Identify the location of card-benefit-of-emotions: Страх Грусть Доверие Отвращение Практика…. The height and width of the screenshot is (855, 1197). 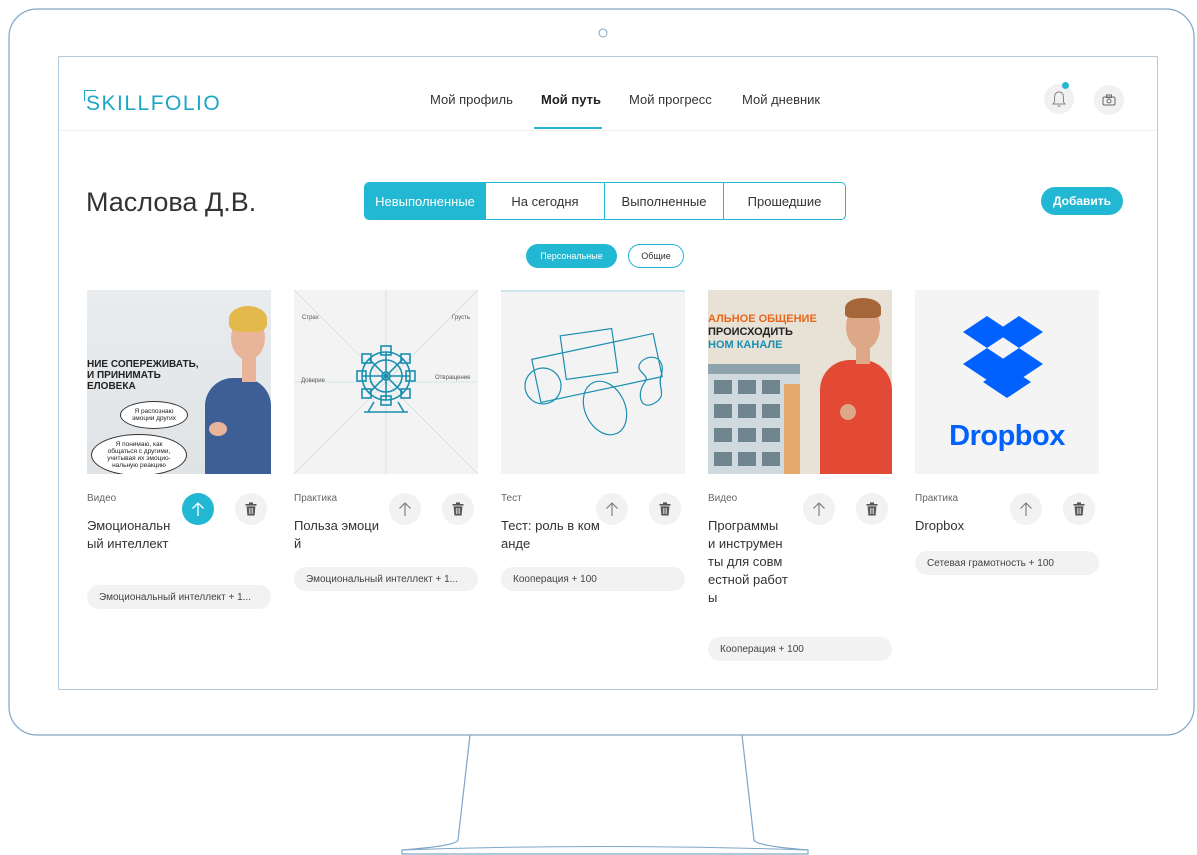
(386, 440).